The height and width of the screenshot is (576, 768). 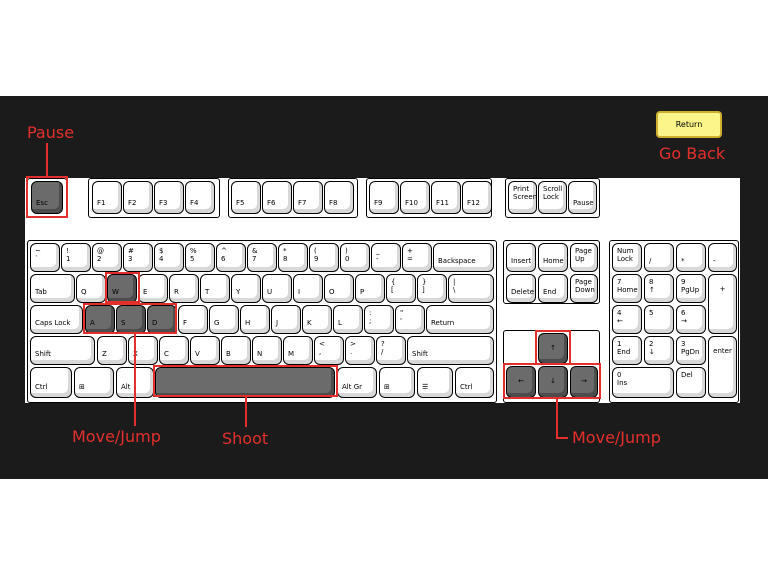 I want to click on key-t: T, so click(x=215, y=288).